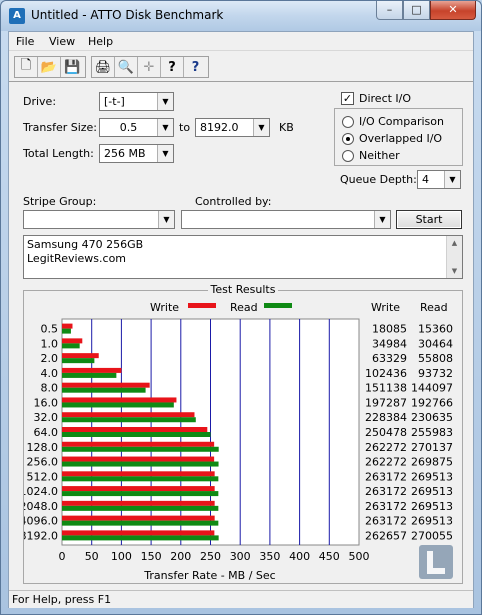 This screenshot has width=482, height=615. What do you see at coordinates (454, 257) in the screenshot?
I see `description-scrollbar: ▲ ▼` at bounding box center [454, 257].